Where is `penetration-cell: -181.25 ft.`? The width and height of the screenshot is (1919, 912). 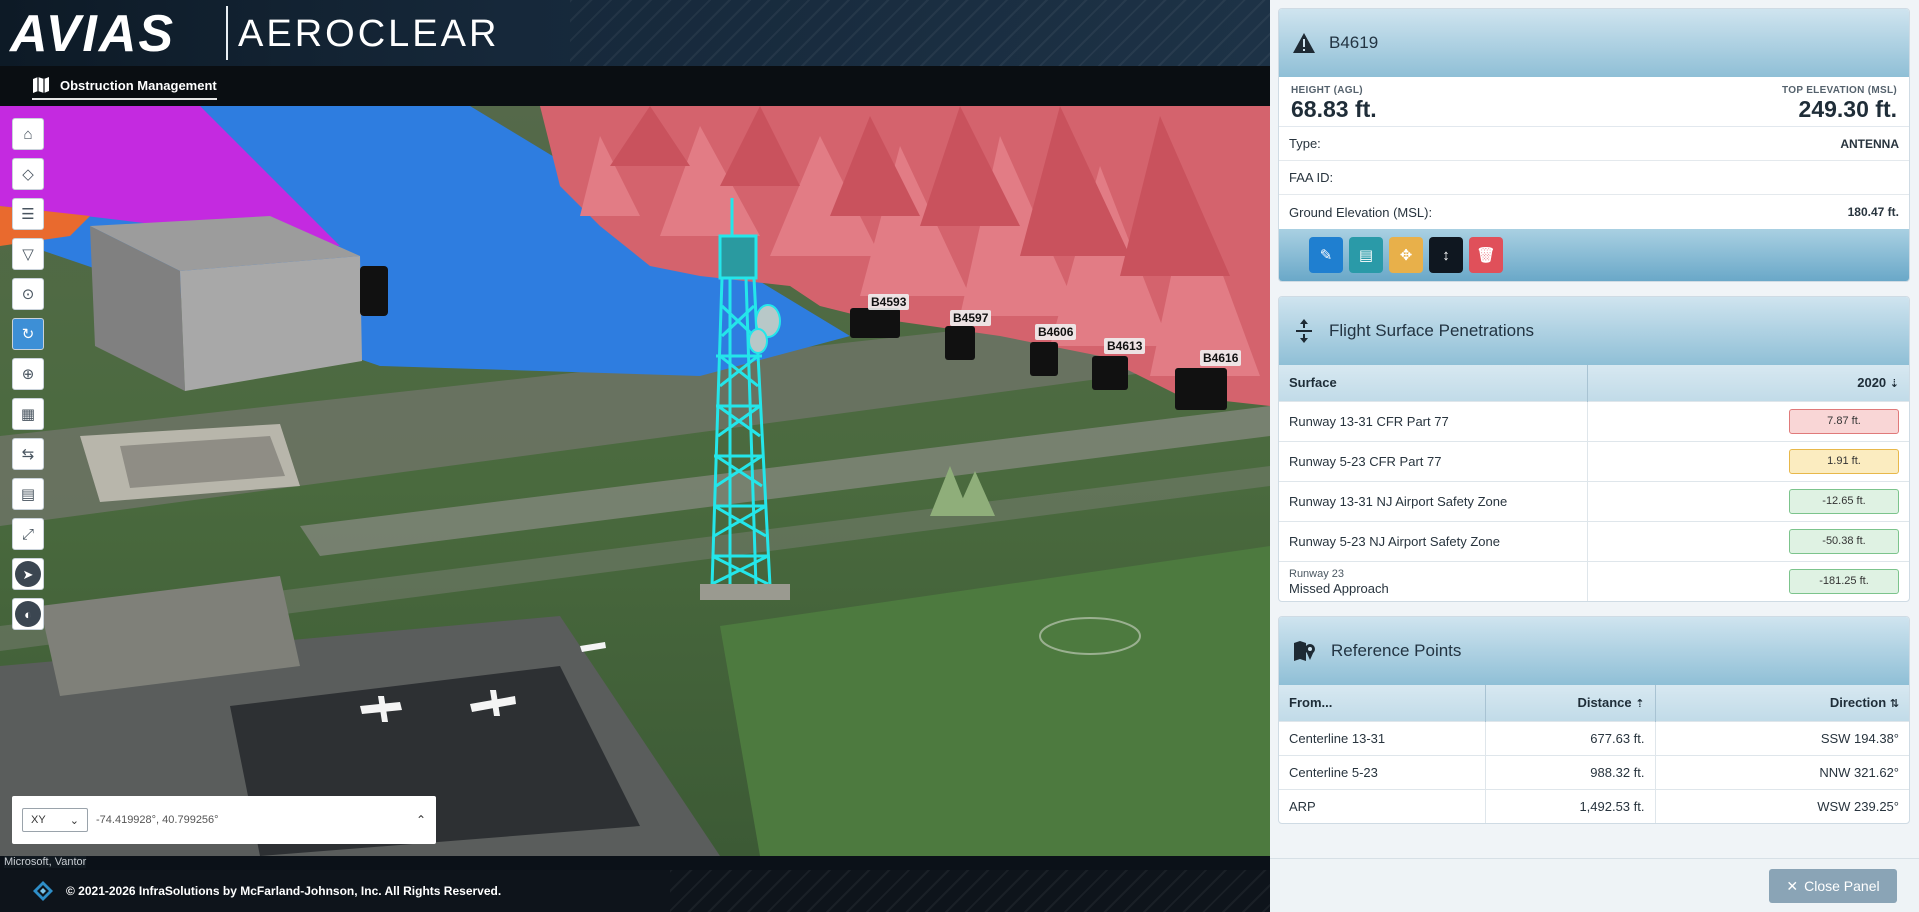
penetration-cell: -181.25 ft. is located at coordinates (1748, 580).